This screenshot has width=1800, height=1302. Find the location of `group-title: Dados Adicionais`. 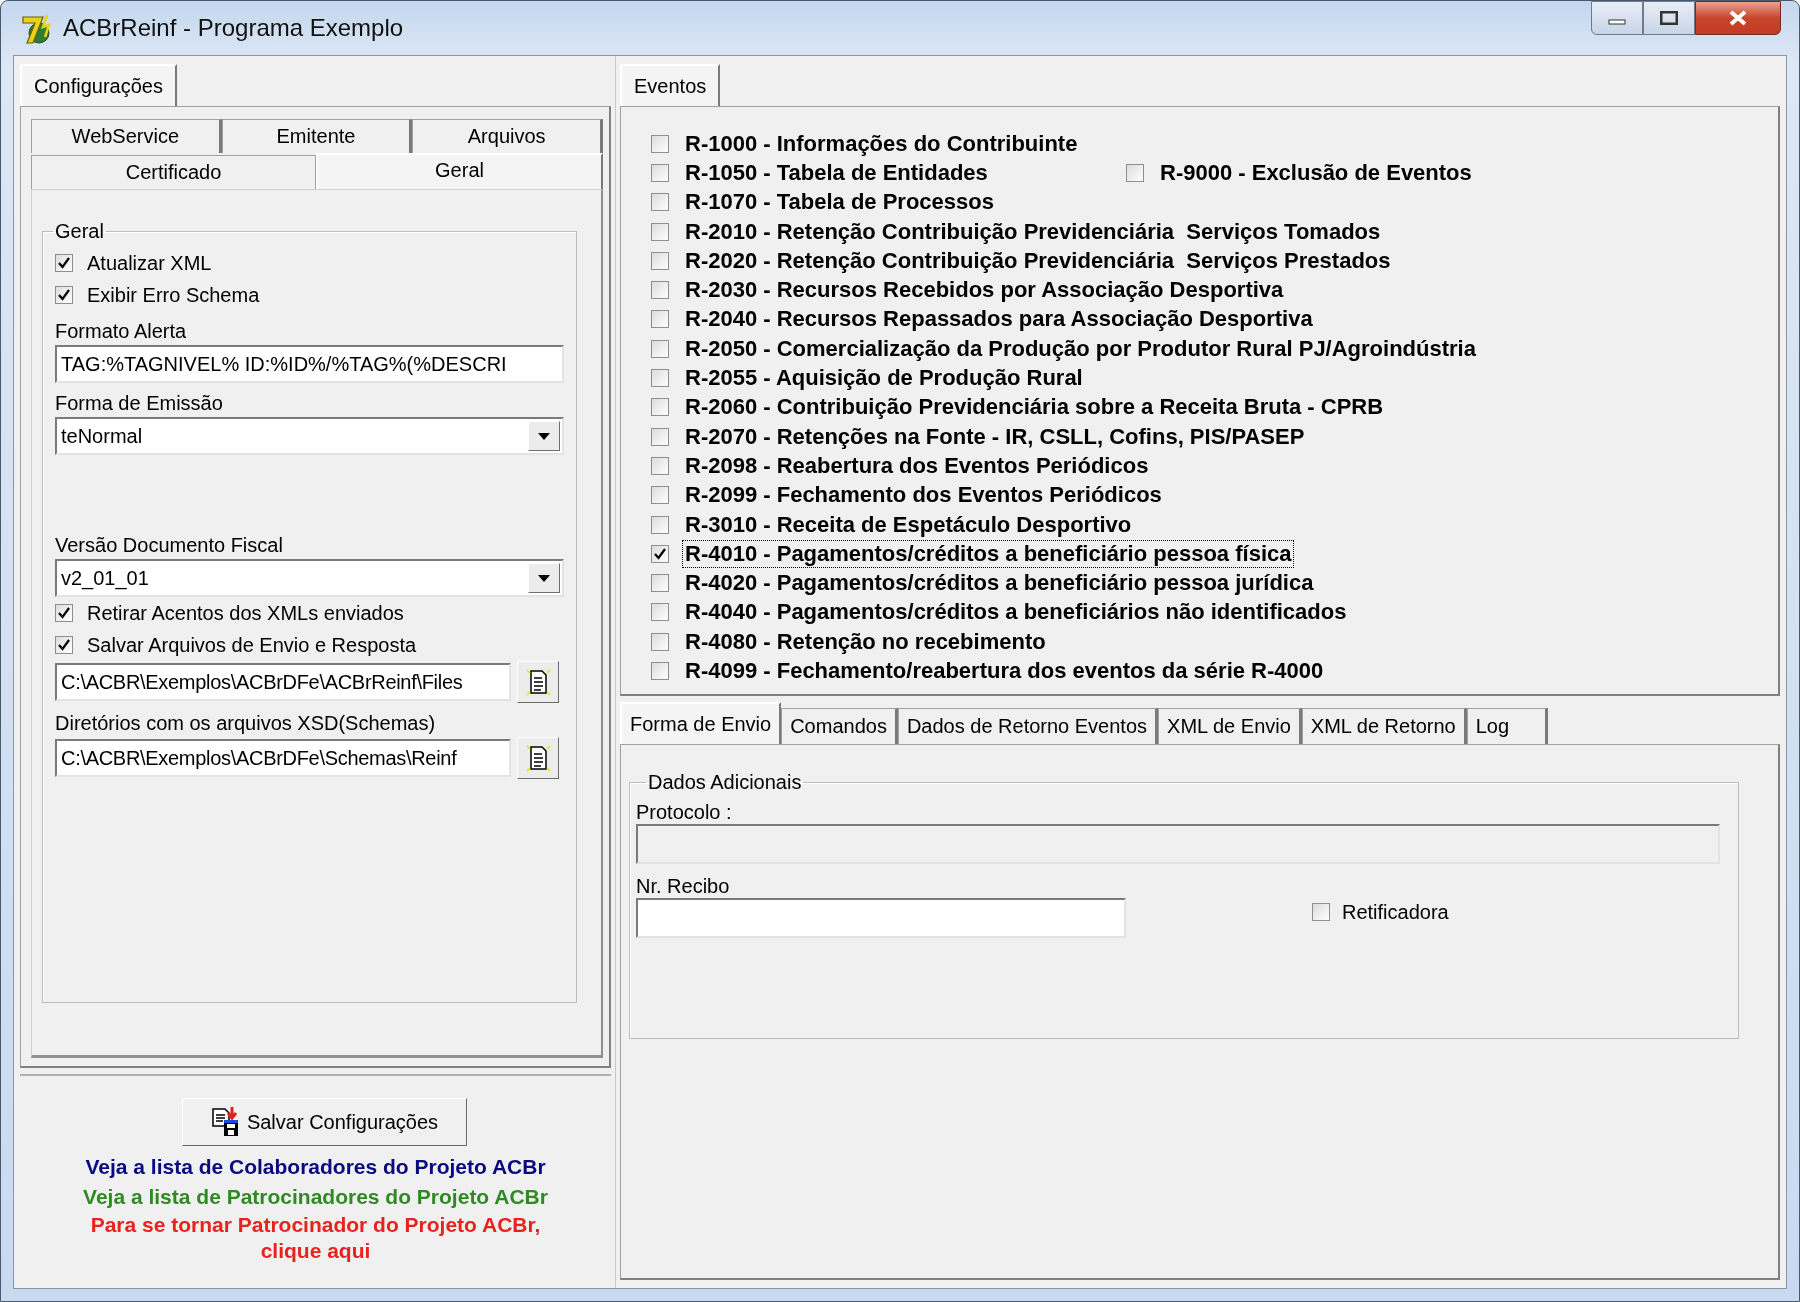

group-title: Dados Adicionais is located at coordinates (725, 782).